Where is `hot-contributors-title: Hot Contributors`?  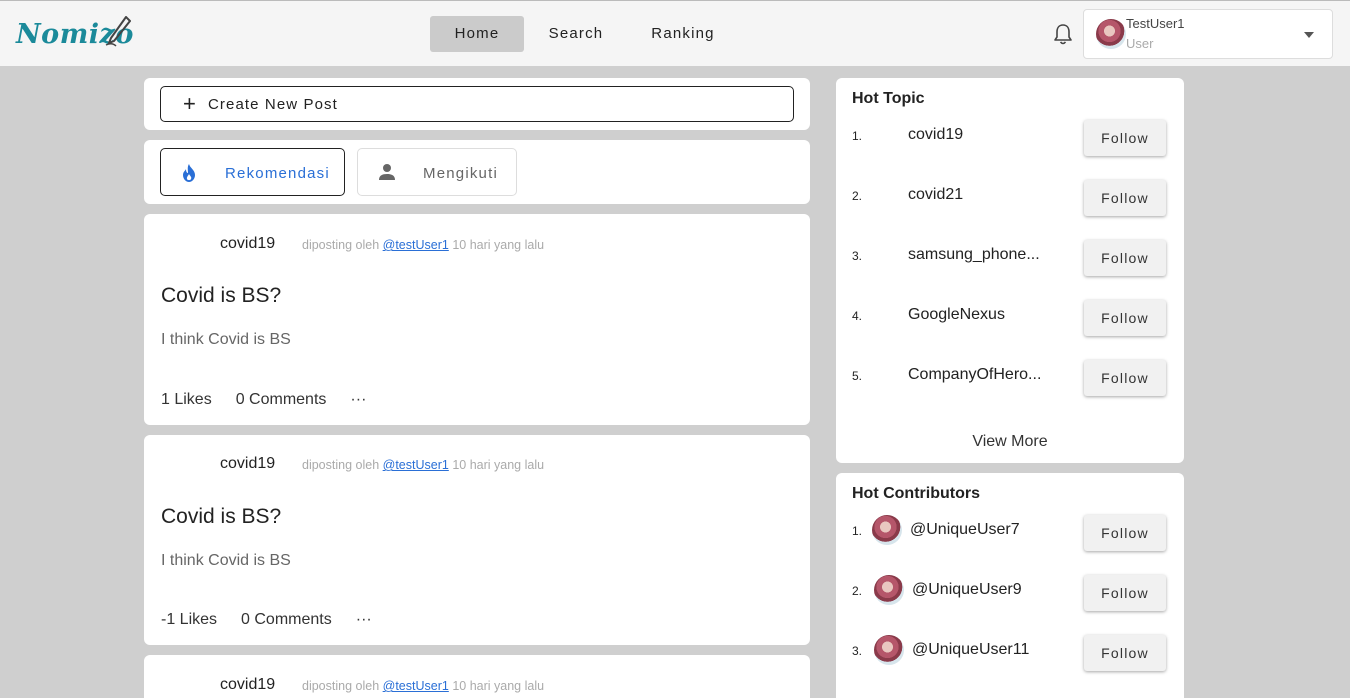
hot-contributors-title: Hot Contributors is located at coordinates (916, 493).